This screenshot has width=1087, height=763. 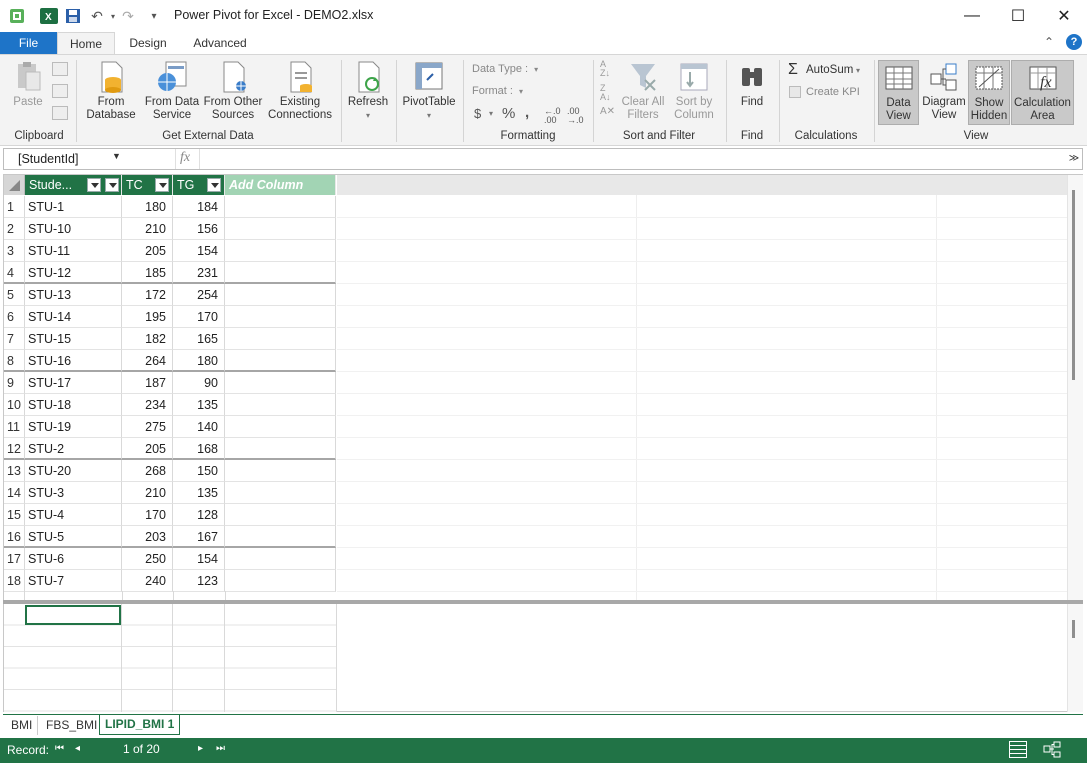 What do you see at coordinates (73, 251) in the screenshot?
I see `cell-studentid: STU-11` at bounding box center [73, 251].